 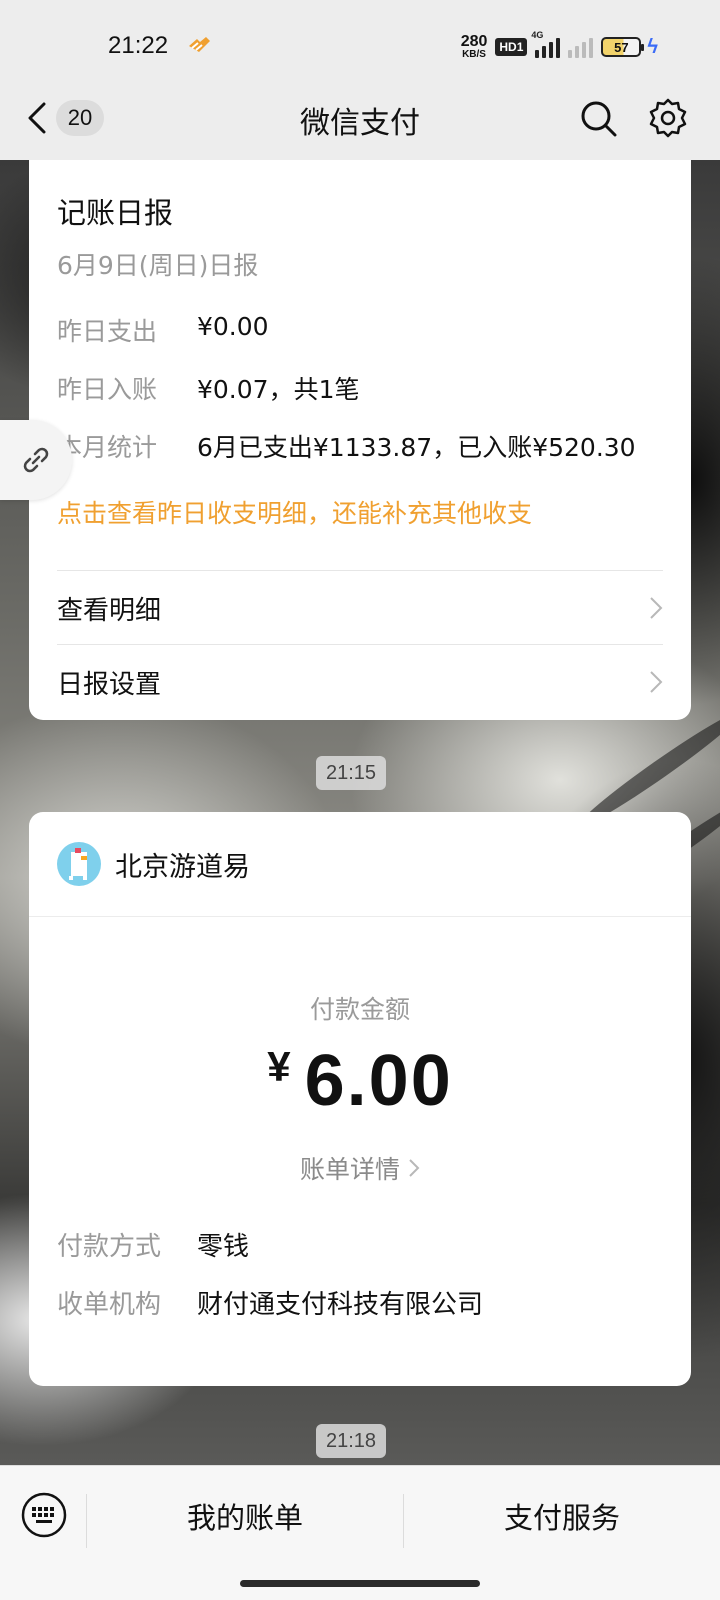 What do you see at coordinates (245, 1516) in the screenshot?
I see `my-bills-button: 我的账单` at bounding box center [245, 1516].